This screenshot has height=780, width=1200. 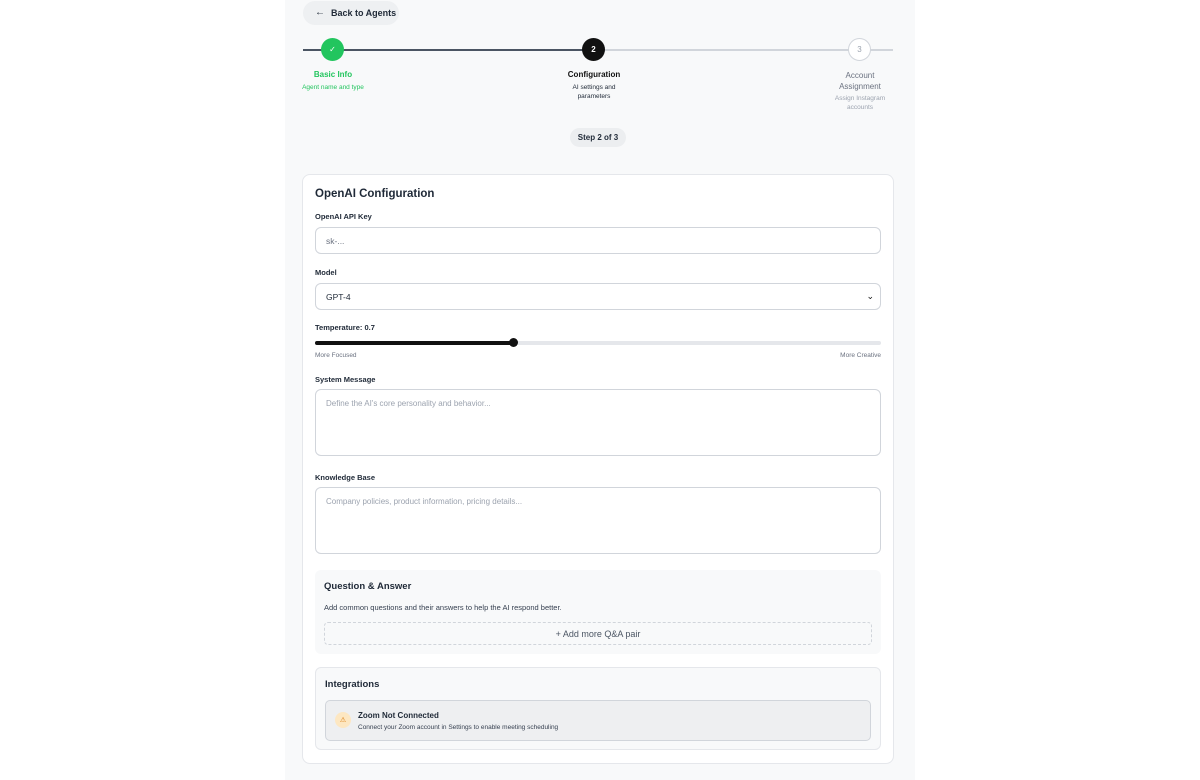 I want to click on card-title: OpenAI Configuration, so click(x=375, y=194).